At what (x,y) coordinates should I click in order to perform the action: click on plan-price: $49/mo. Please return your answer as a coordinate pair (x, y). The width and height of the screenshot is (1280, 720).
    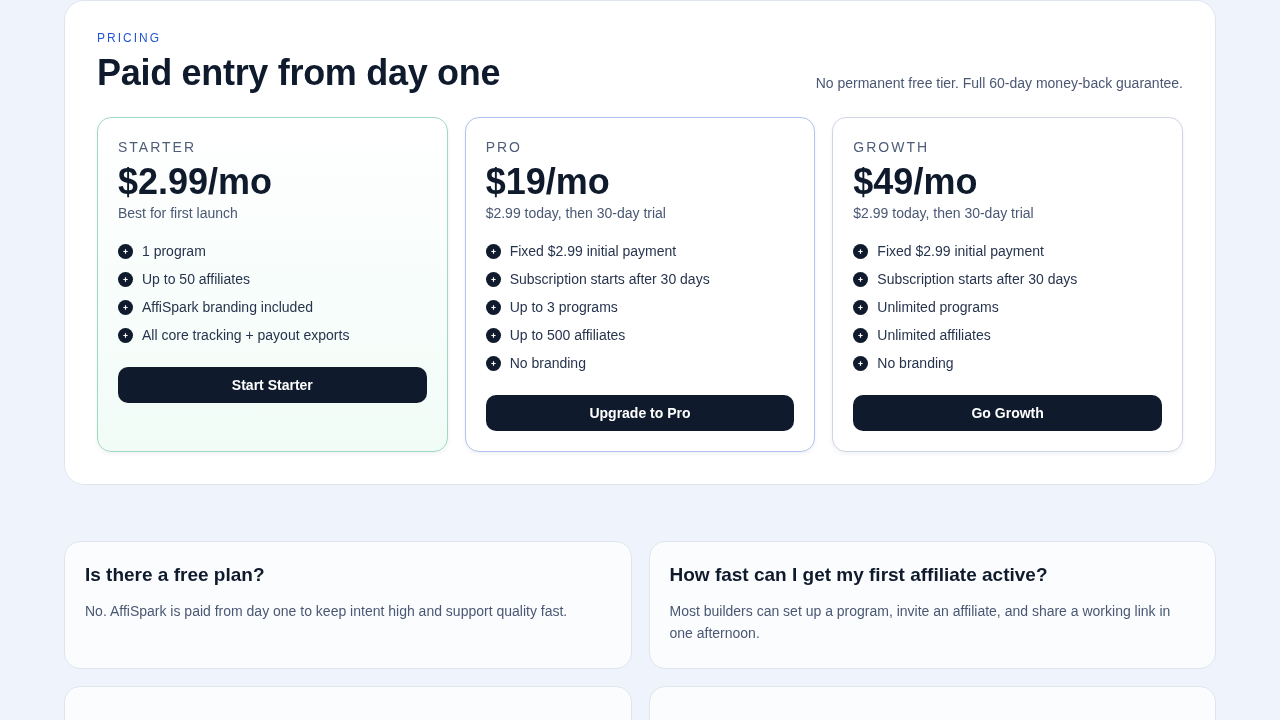
    Looking at the image, I should click on (916, 182).